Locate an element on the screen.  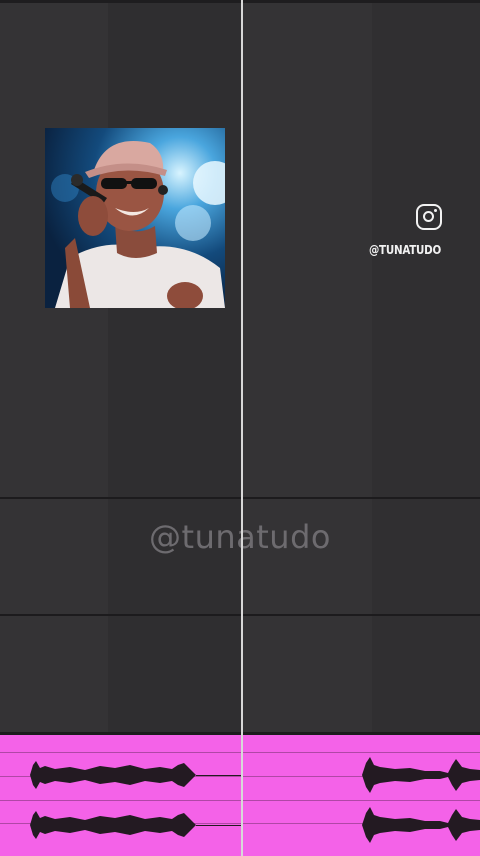
watermark: @tunatudo is located at coordinates (240, 537).